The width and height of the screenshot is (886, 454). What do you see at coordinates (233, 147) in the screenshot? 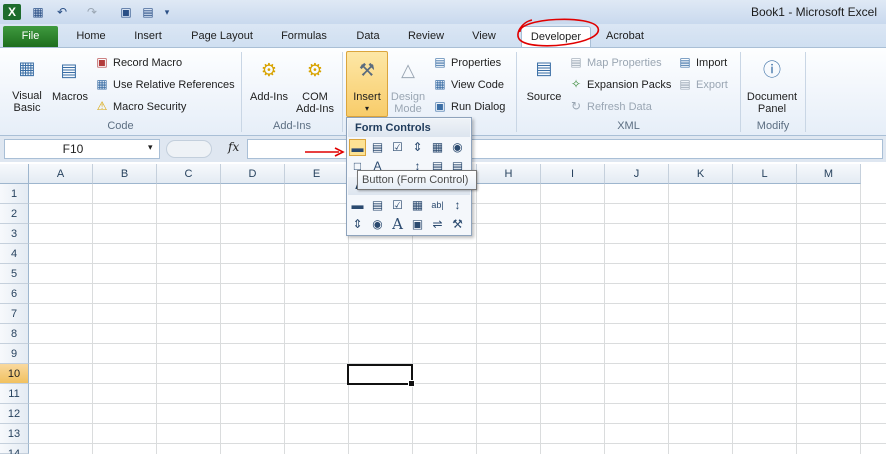
I see `insert-function-icon: fx` at bounding box center [233, 147].